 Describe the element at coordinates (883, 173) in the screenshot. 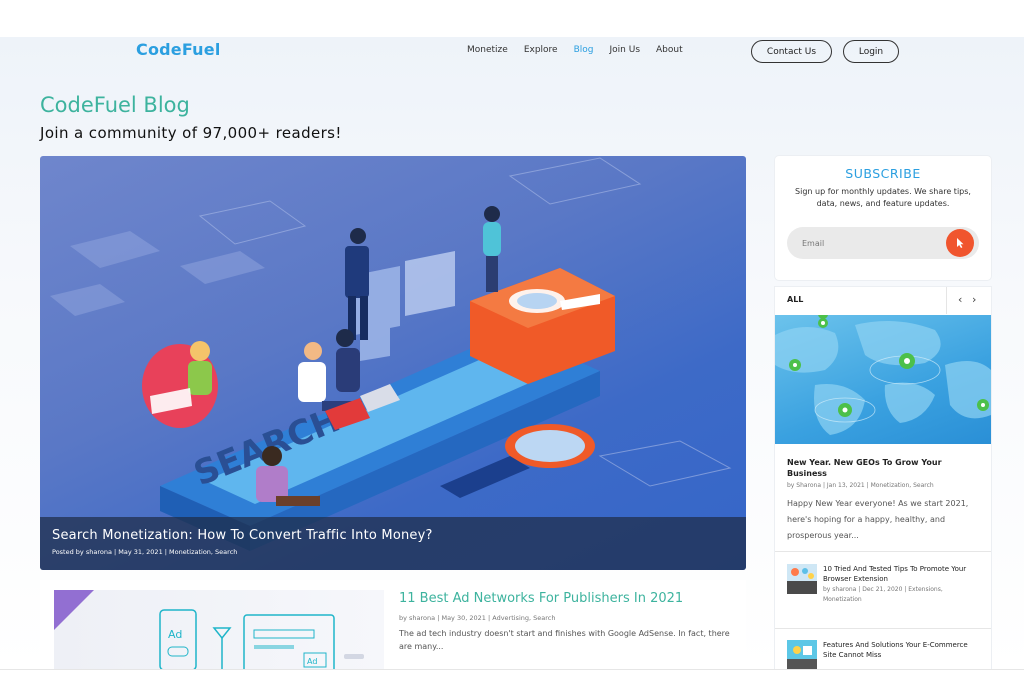

I see `subscribe-title: SUBSCRIBE` at that location.